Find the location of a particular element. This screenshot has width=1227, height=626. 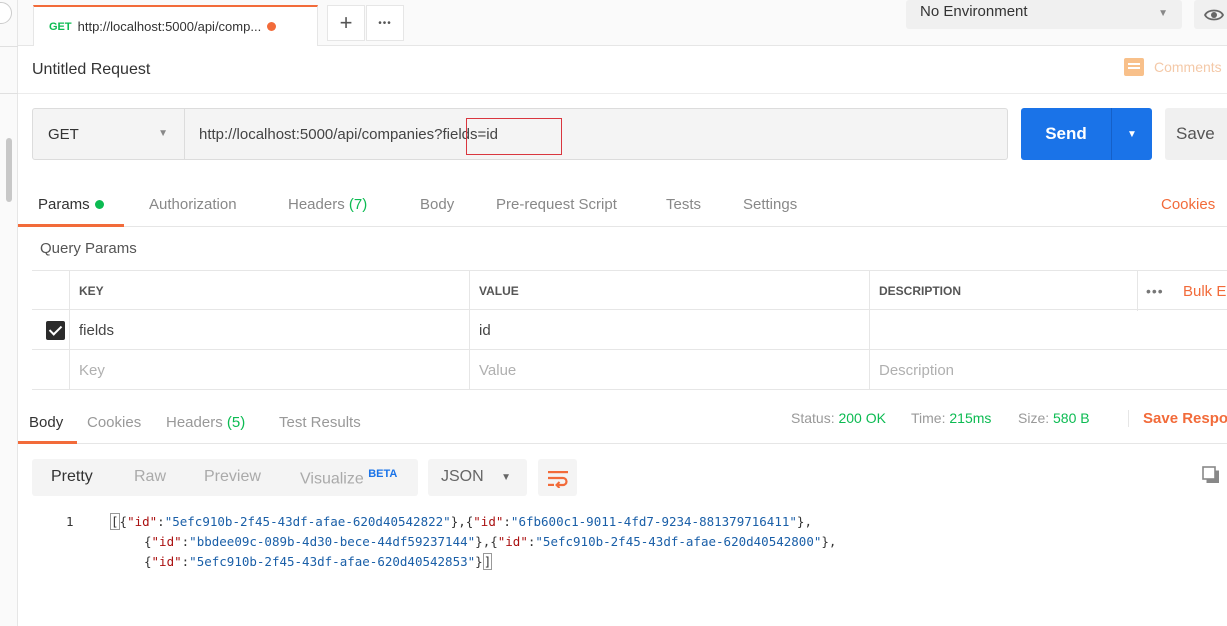

response-tab-cookies: Cookies is located at coordinates (114, 422).